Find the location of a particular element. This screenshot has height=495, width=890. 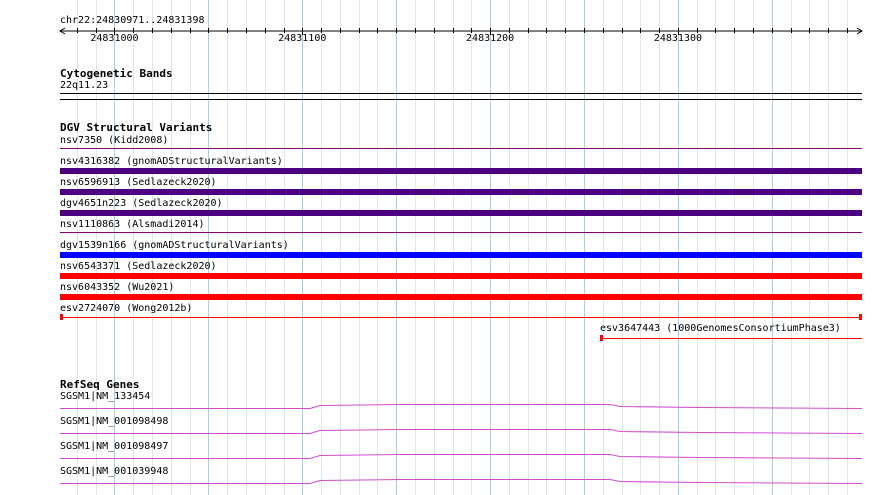

cyto-band-line-lower is located at coordinates (461, 99).